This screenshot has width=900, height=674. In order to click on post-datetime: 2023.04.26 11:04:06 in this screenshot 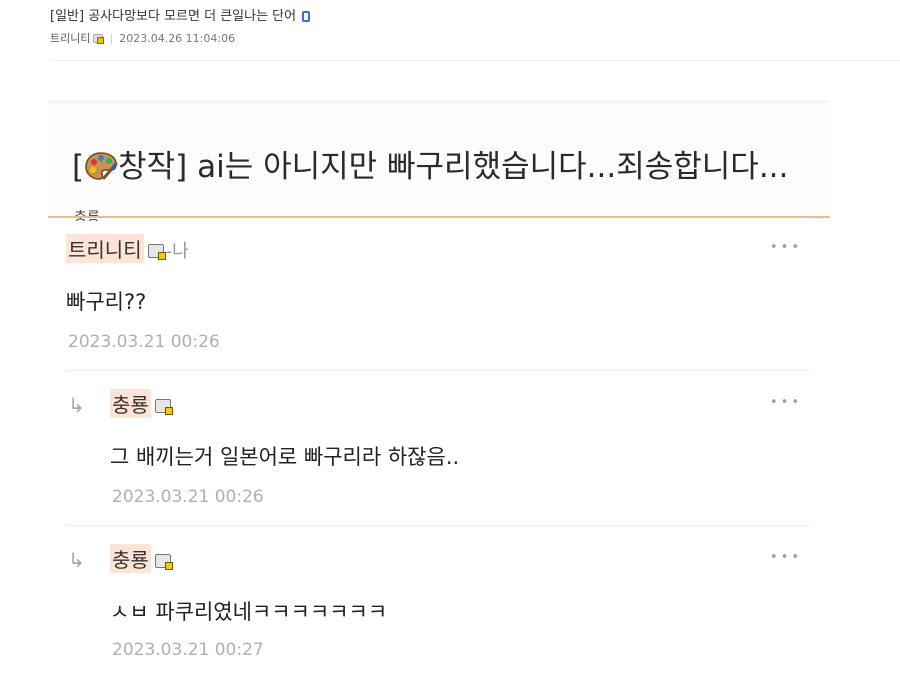, I will do `click(177, 38)`.